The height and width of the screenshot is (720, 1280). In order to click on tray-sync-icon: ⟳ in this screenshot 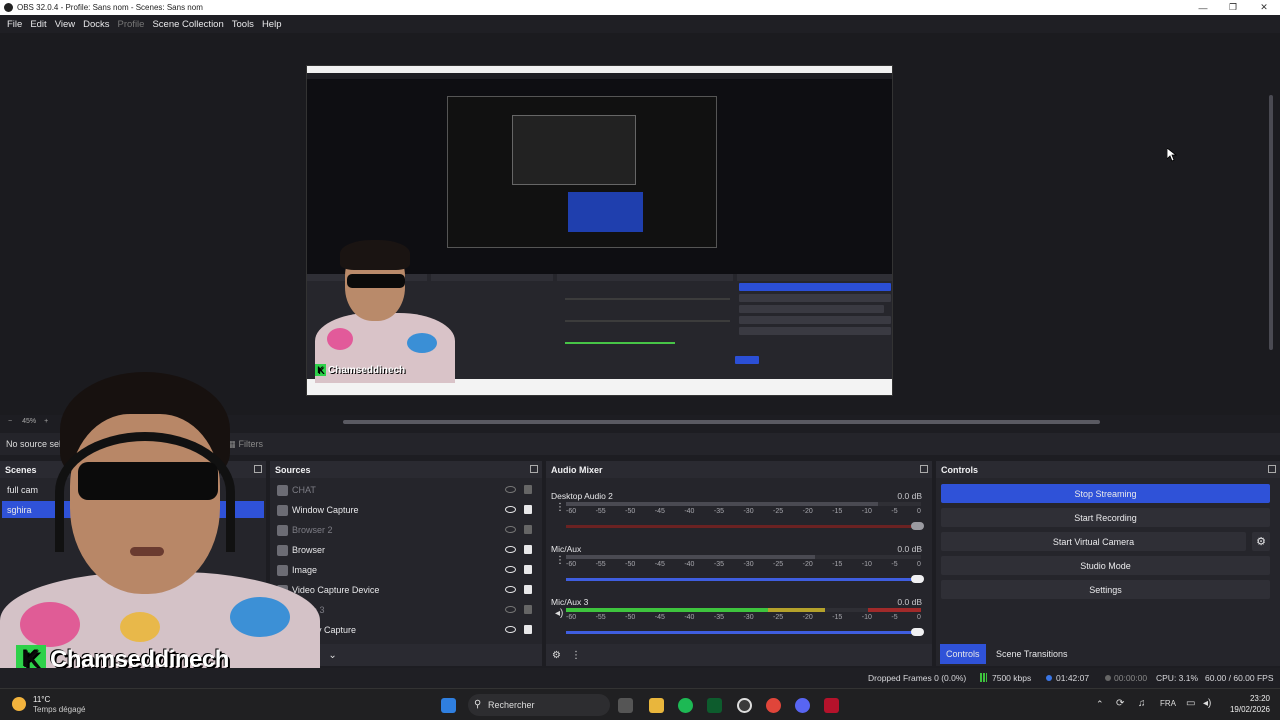, I will do `click(1120, 703)`.